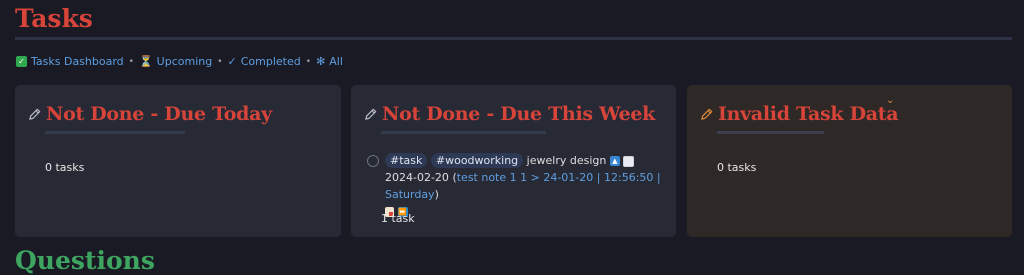 The width and height of the screenshot is (1024, 275). Describe the element at coordinates (159, 114) in the screenshot. I see `card-title: Not Done - Due Today` at that location.